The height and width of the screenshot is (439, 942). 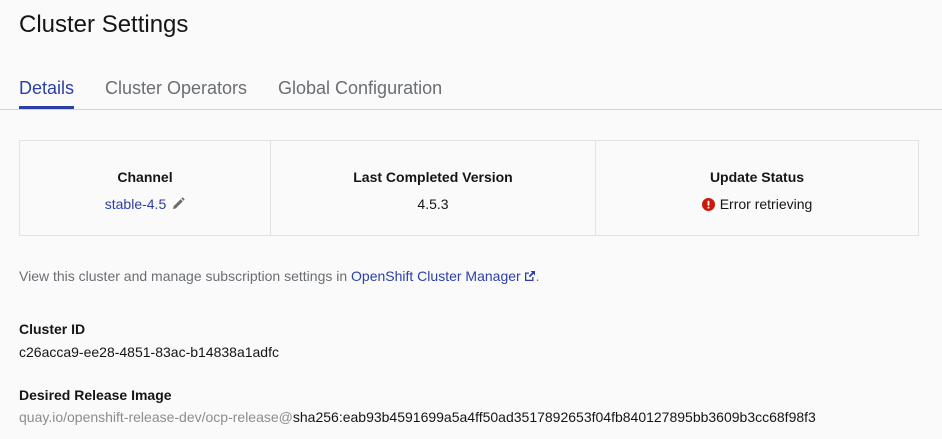 What do you see at coordinates (766, 204) in the screenshot?
I see `update-status-value: Error retrieving` at bounding box center [766, 204].